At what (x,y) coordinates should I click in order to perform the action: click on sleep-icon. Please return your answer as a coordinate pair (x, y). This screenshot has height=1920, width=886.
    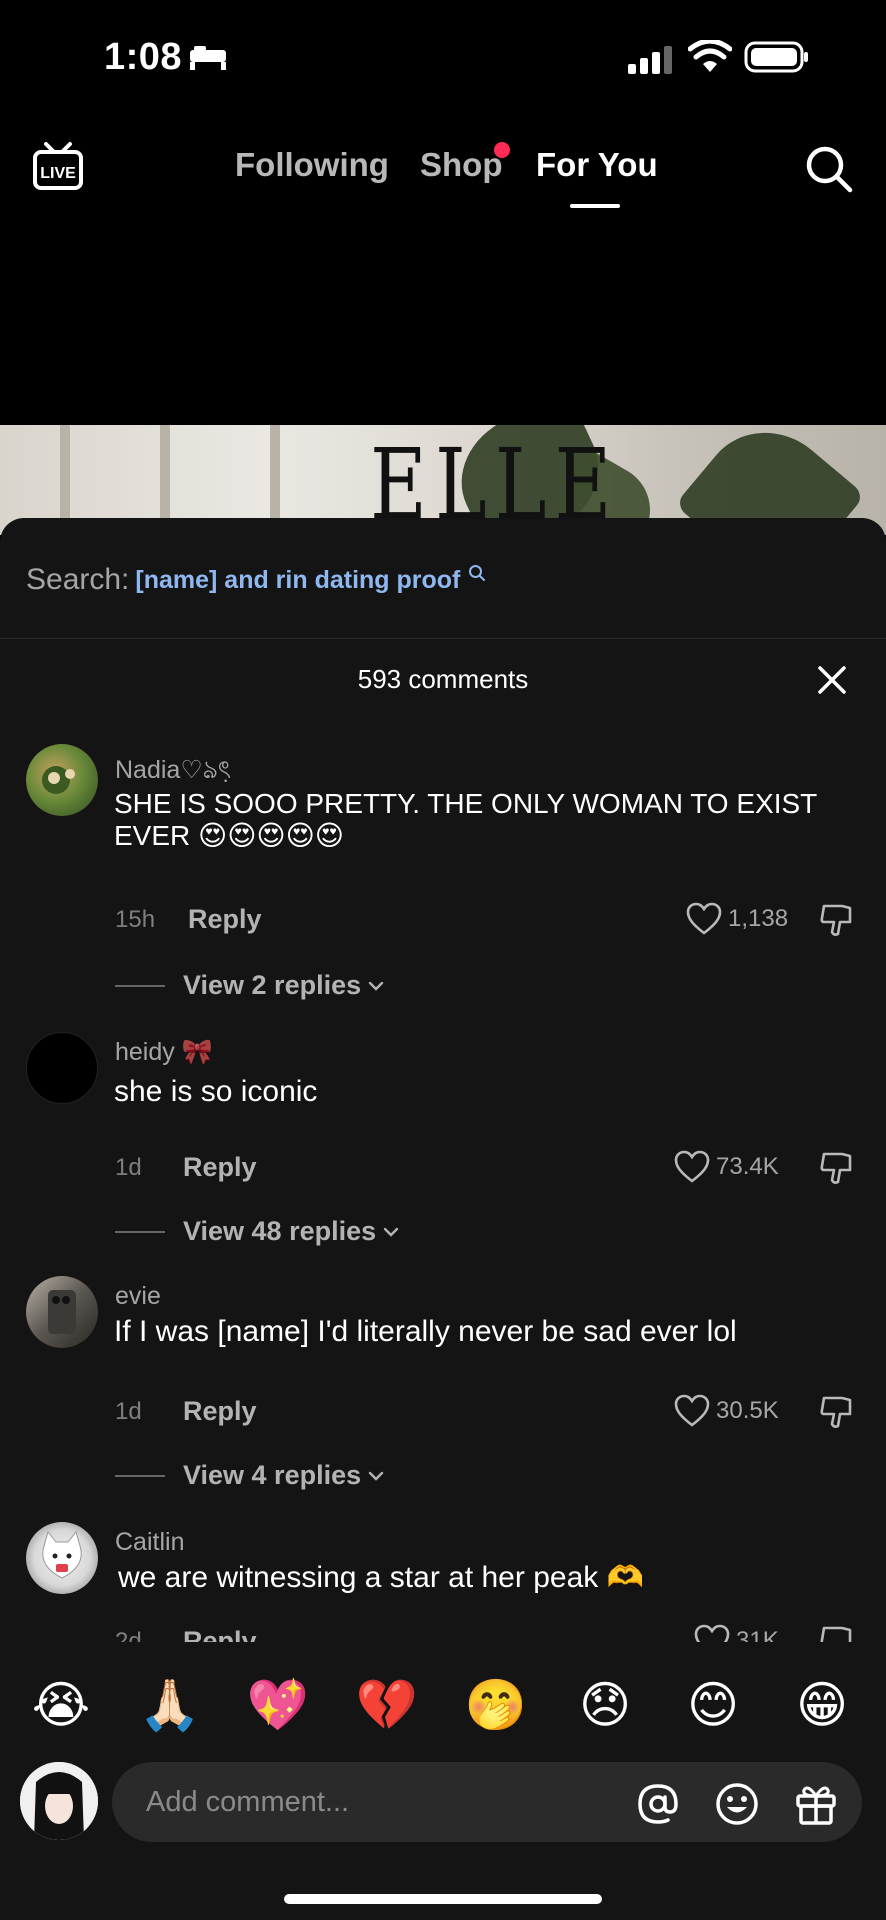
    Looking at the image, I should click on (208, 58).